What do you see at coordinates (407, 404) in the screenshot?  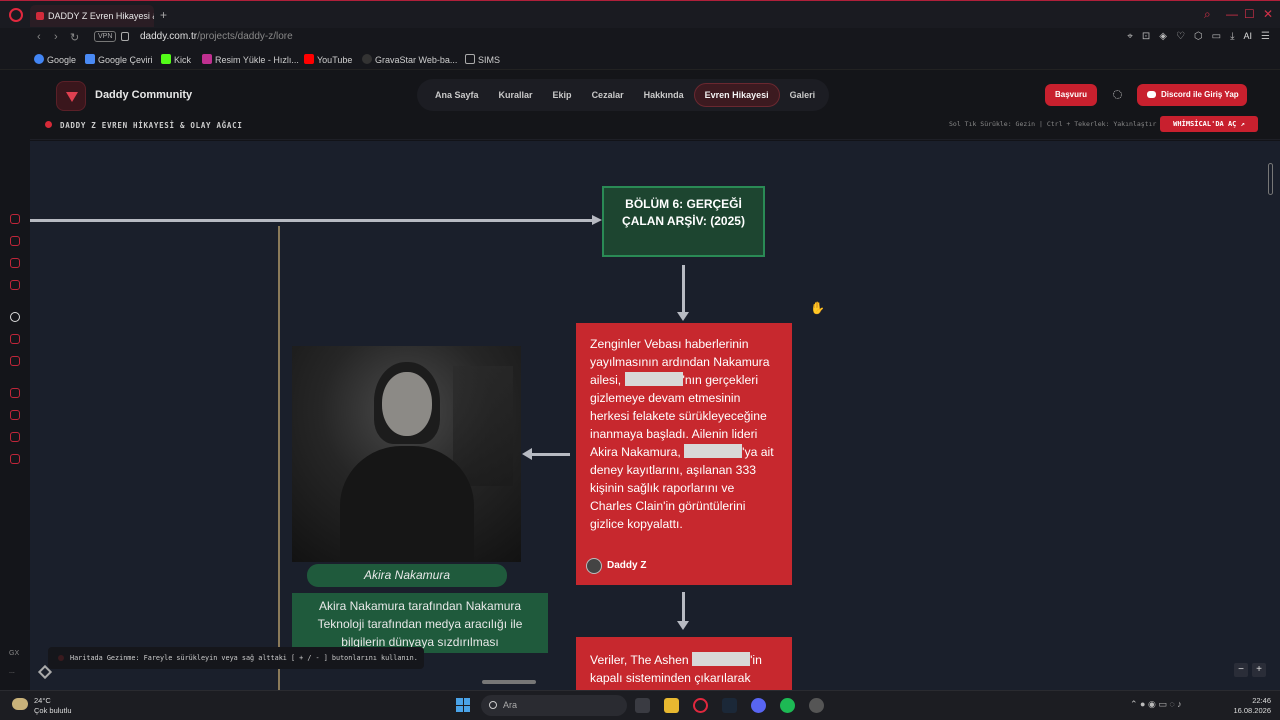 I see `portrait-face` at bounding box center [407, 404].